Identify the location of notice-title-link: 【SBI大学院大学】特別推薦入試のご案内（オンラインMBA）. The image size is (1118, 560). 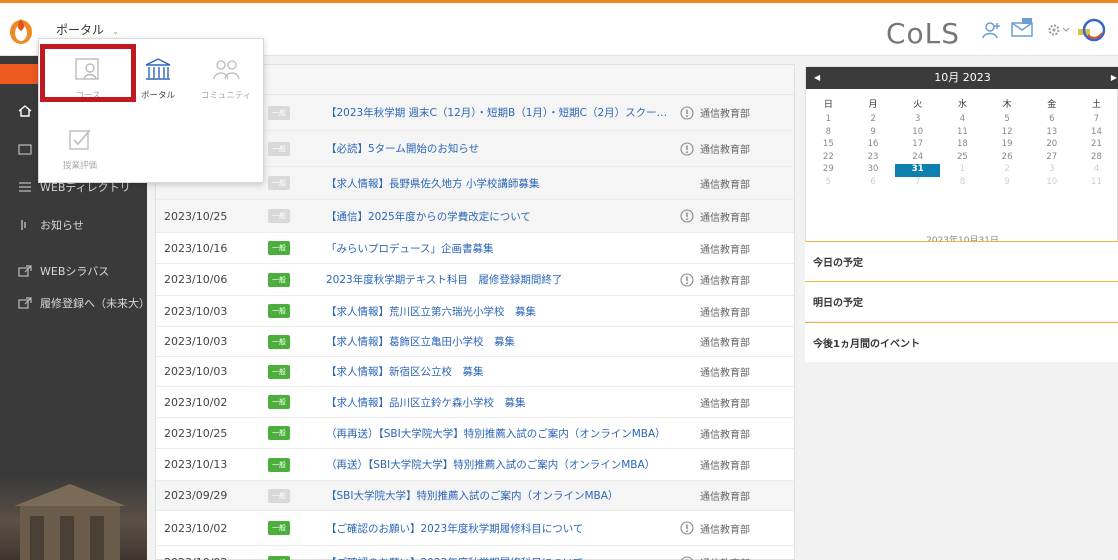
(500, 495).